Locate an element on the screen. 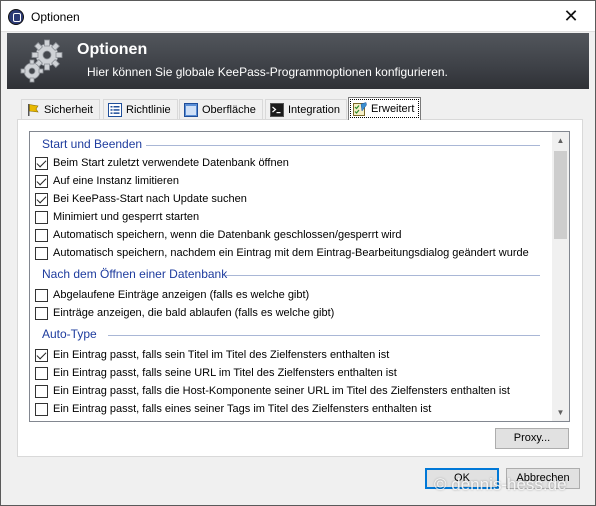  tab-oberflaeche: Oberfläche is located at coordinates (221, 109).